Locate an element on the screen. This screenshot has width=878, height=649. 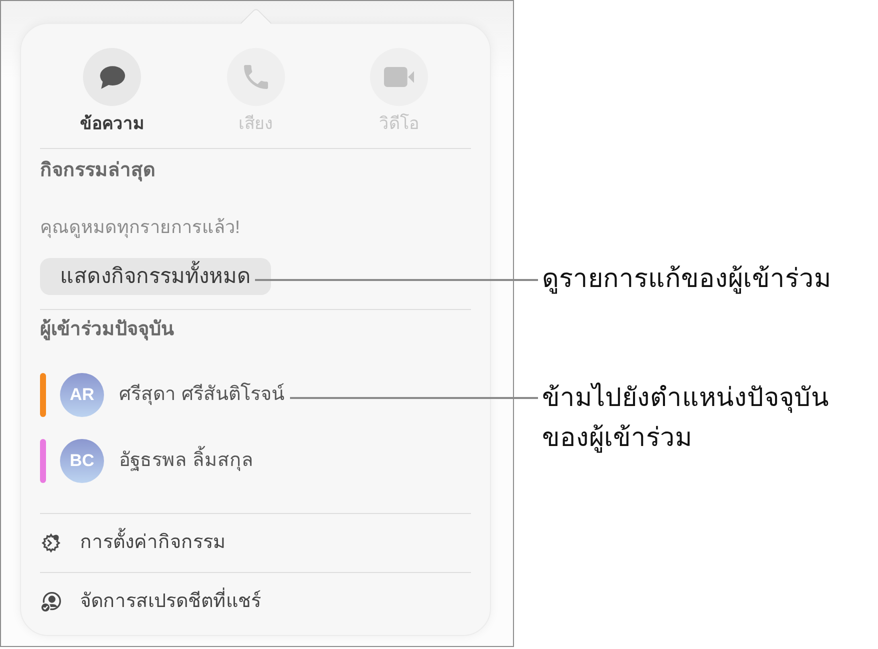
avatar: BC is located at coordinates (82, 461).